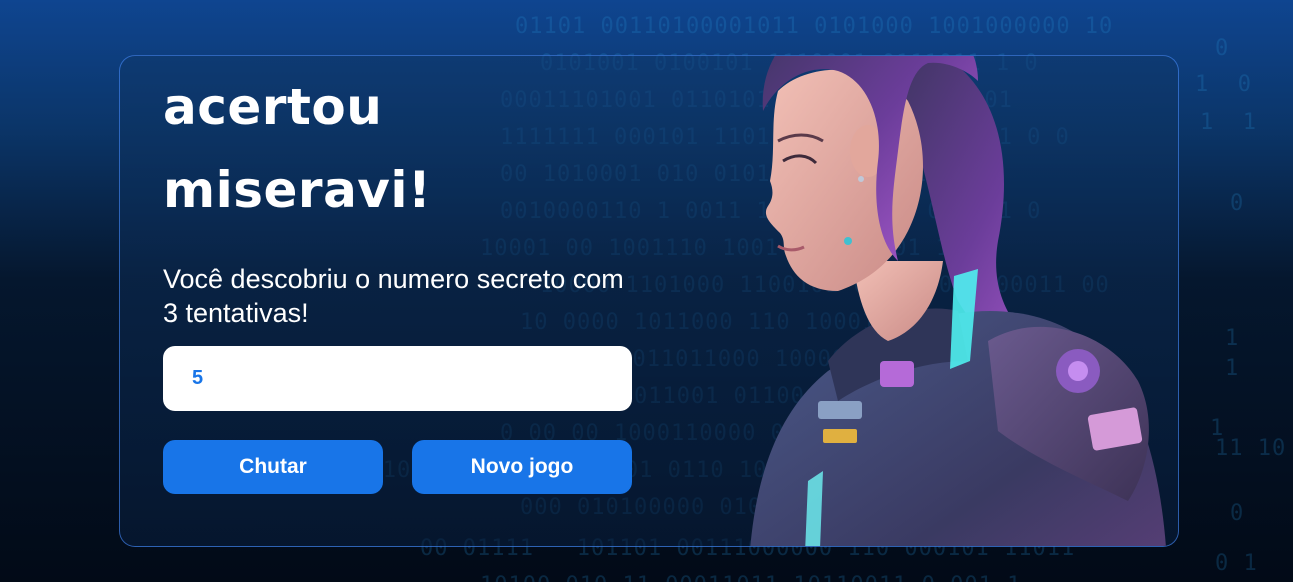 This screenshot has height=582, width=1293. Describe the element at coordinates (273, 107) in the screenshot. I see `title-line-1: acertou` at that location.